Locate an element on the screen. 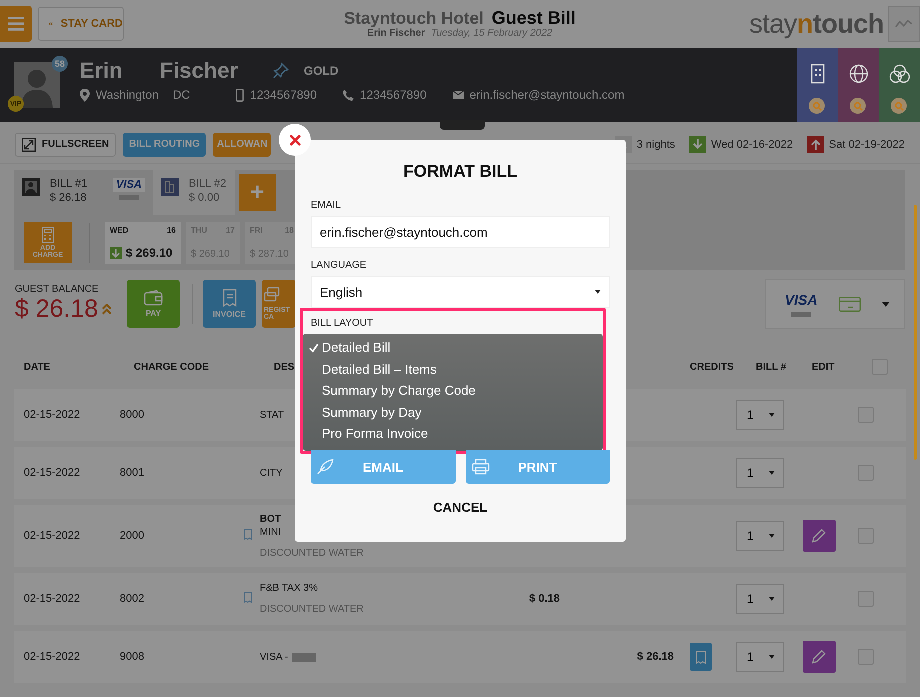 This screenshot has height=697, width=920. credit-card-icon is located at coordinates (849, 304).